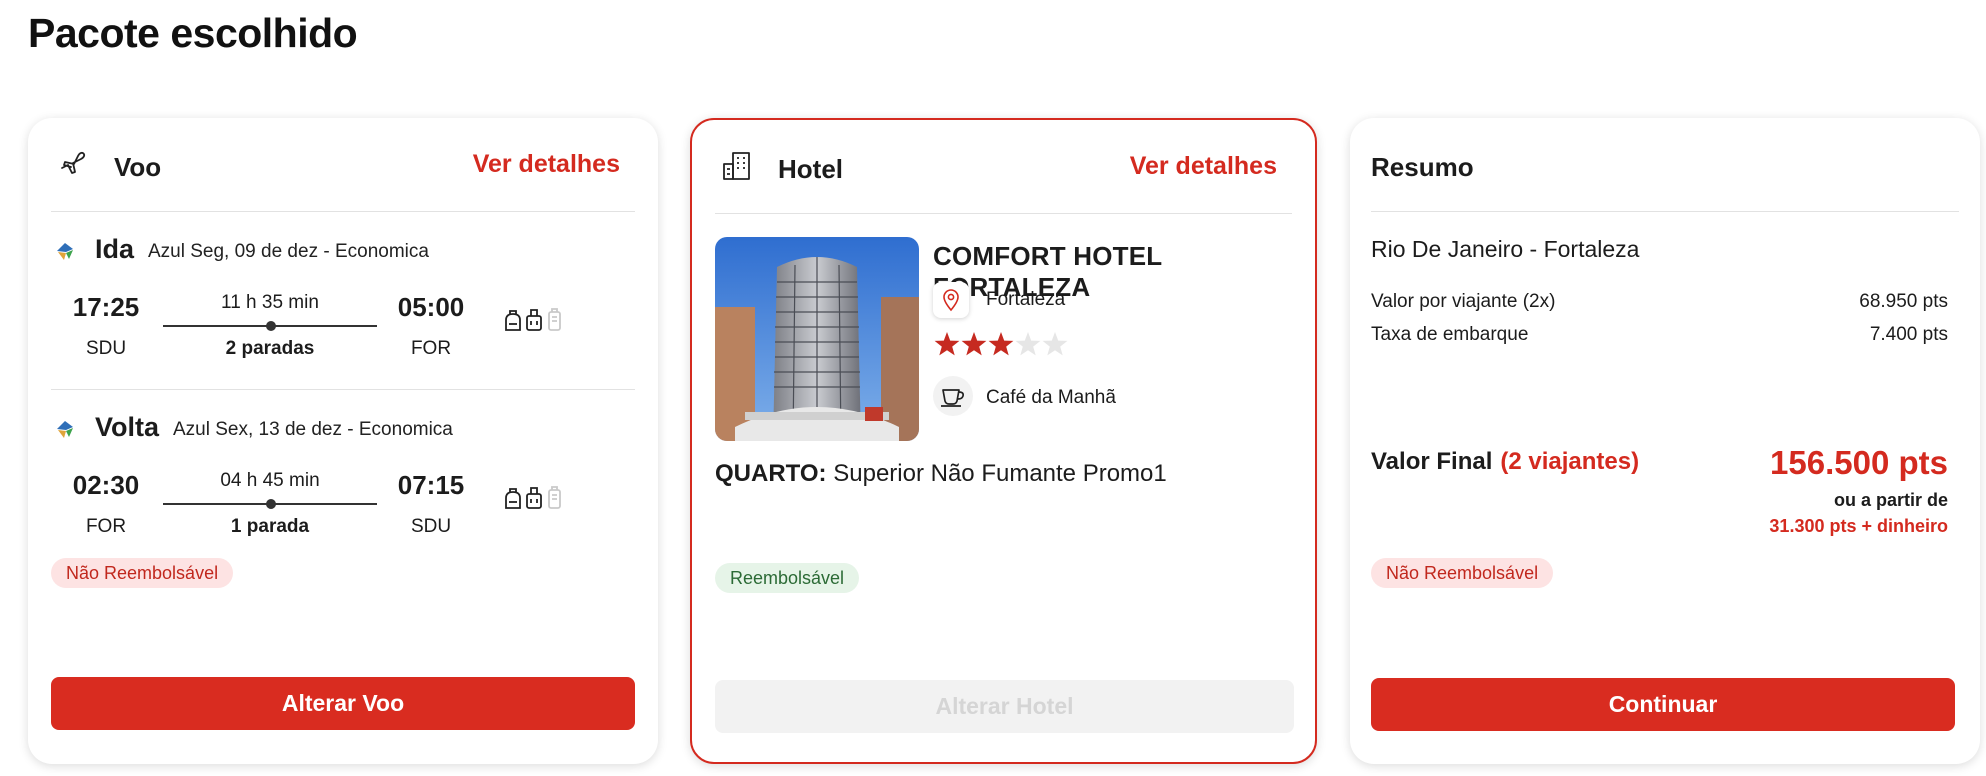 The image size is (1986, 776). I want to click on location-badge, so click(951, 300).